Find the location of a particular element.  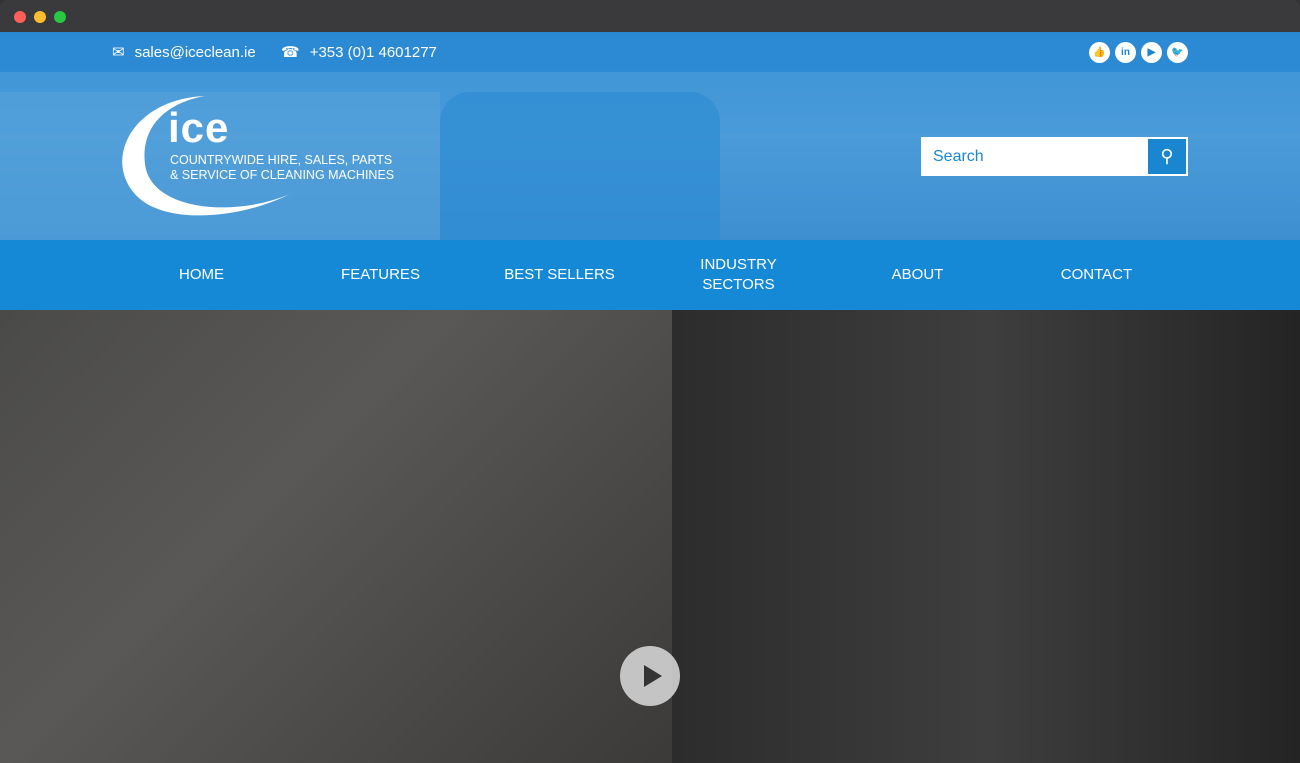

maximize-window-button is located at coordinates (60, 17).